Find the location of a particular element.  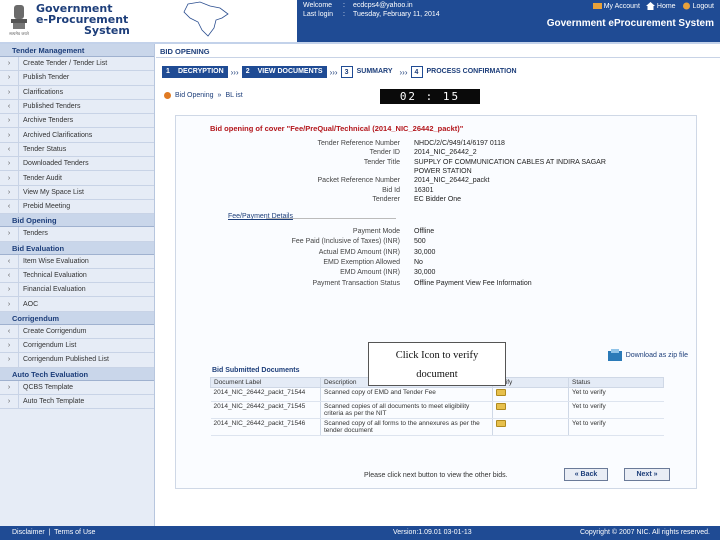

download-label: Download as zip file is located at coordinates (656, 355).